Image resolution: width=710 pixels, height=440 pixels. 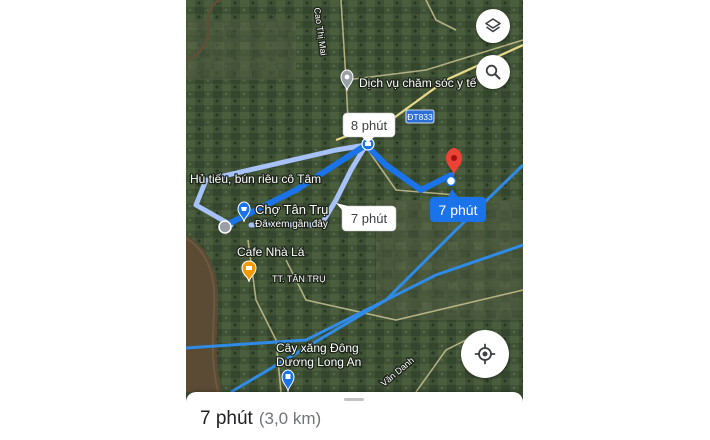 I want to click on drag-handle, so click(x=354, y=399).